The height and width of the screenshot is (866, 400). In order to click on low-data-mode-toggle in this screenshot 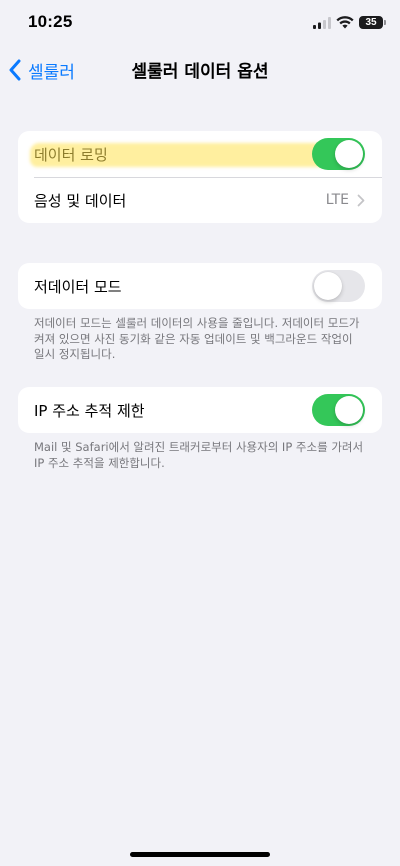, I will do `click(338, 286)`.